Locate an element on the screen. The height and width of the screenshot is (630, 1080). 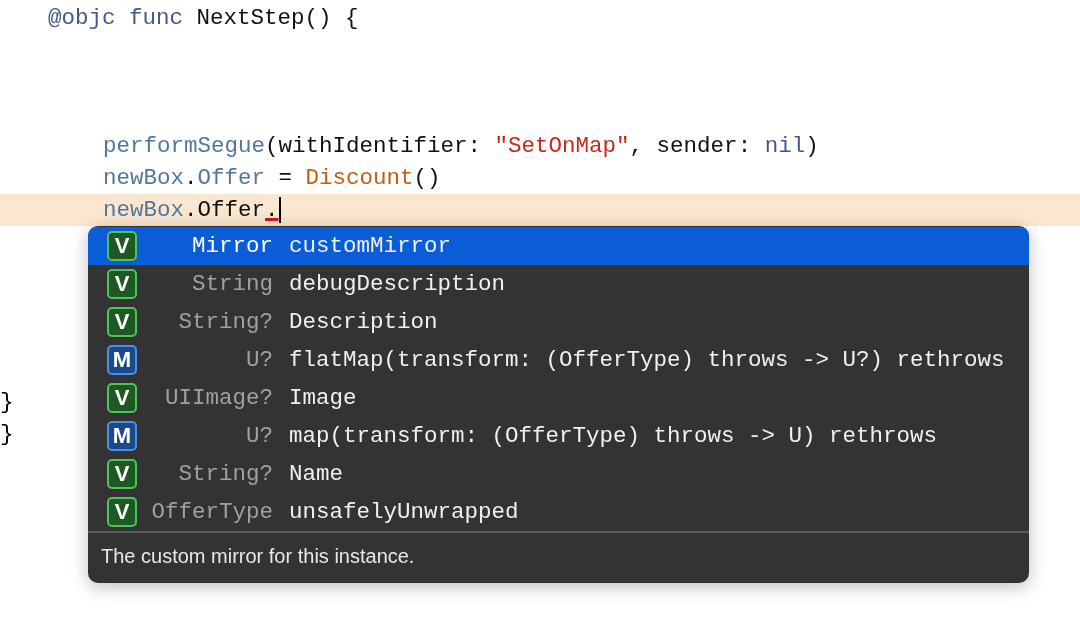
code-token: Discount is located at coordinates (359, 178).